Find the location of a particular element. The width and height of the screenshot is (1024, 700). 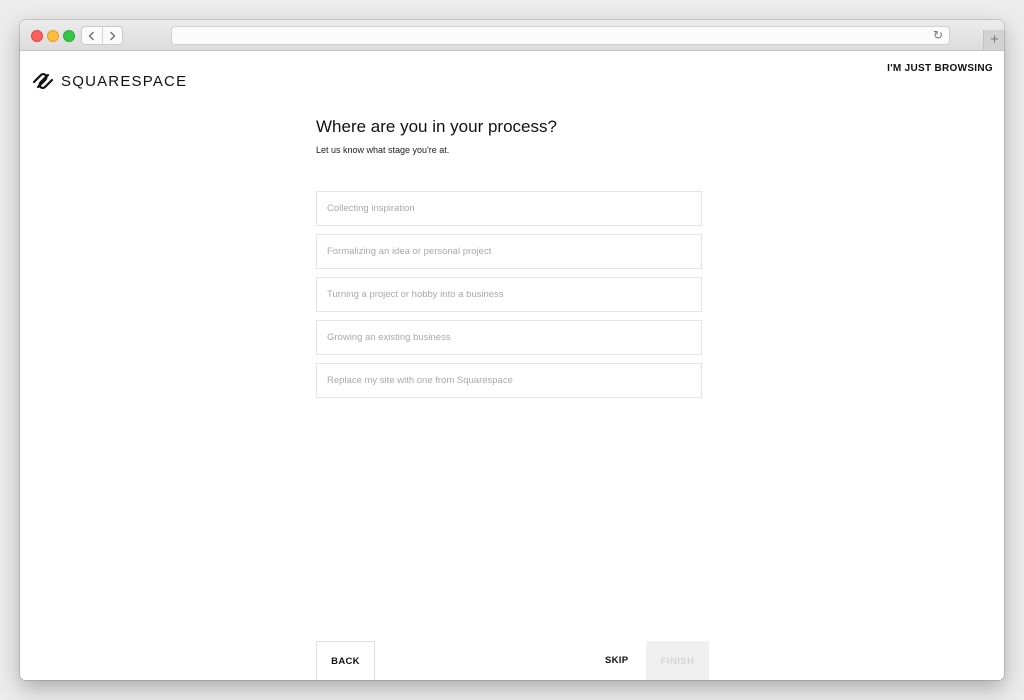

chevron-right-icon is located at coordinates (112, 35).